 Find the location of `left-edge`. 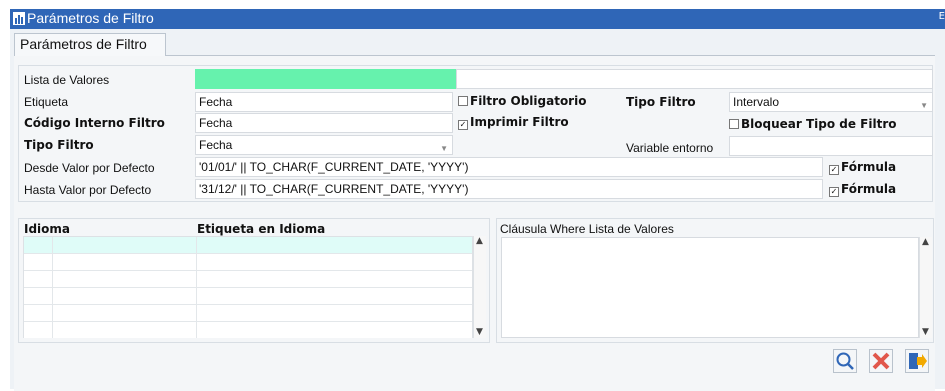

left-edge is located at coordinates (5, 194).